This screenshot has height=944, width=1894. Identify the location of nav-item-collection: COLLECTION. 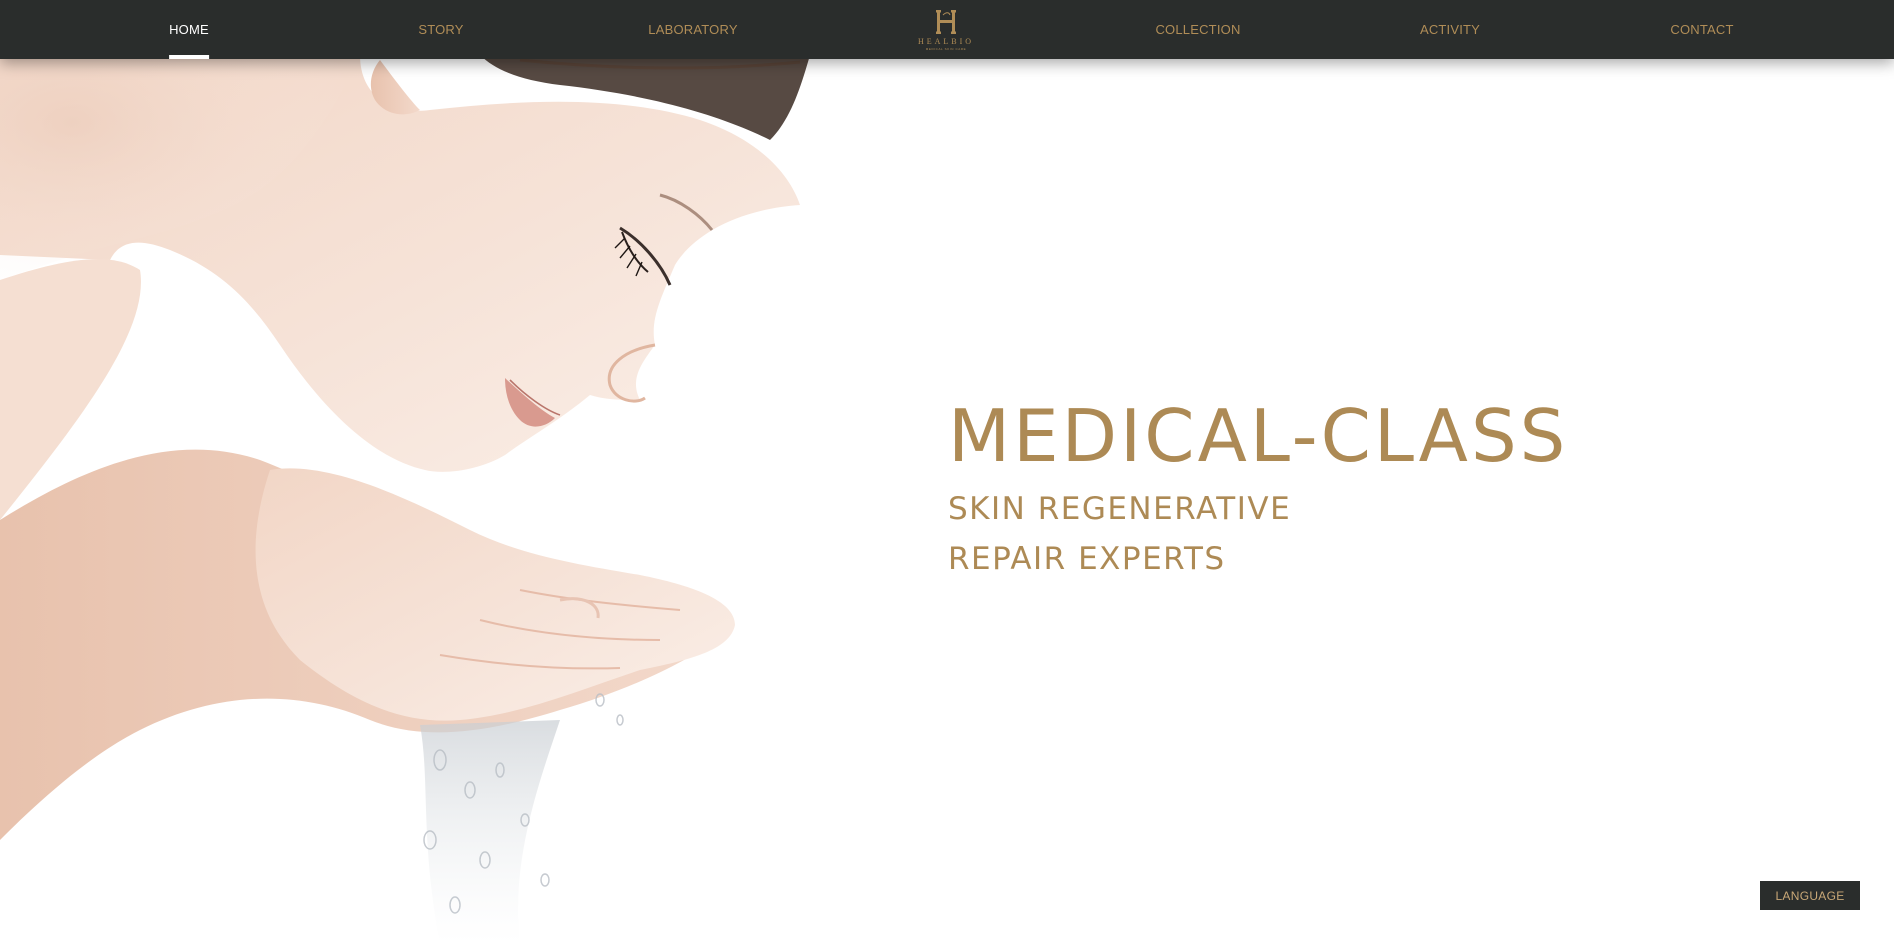
(1197, 29).